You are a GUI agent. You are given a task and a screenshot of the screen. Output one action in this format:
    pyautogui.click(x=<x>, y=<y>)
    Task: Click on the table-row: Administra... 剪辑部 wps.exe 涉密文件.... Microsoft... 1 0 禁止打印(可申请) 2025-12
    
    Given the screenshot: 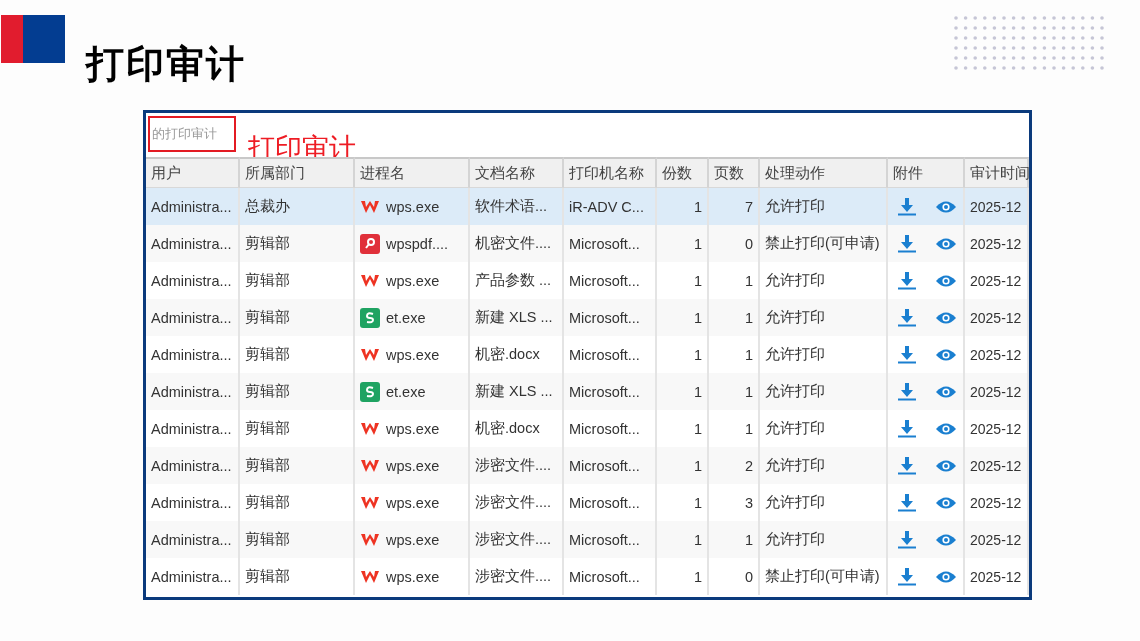 What is the action you would take?
    pyautogui.click(x=587, y=576)
    